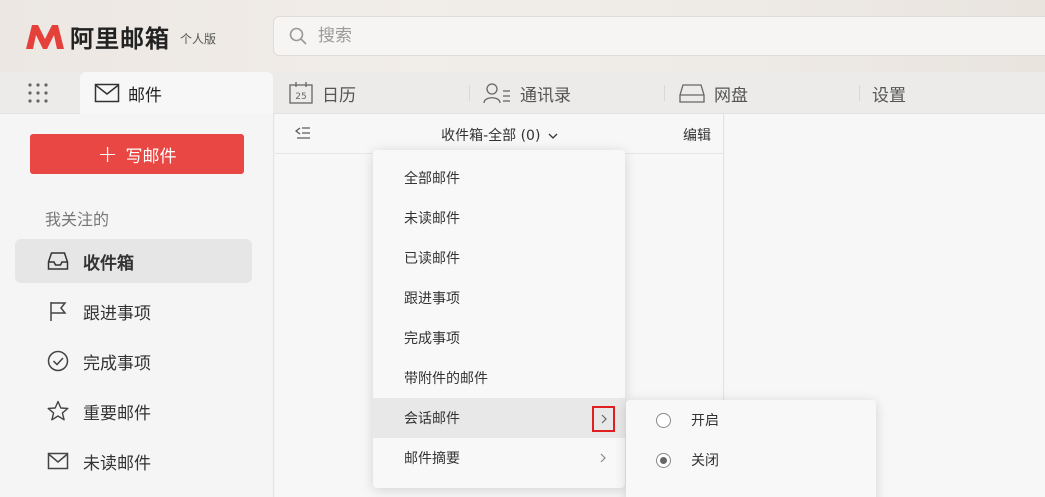 Image resolution: width=1045 pixels, height=497 pixels. Describe the element at coordinates (300, 97) in the screenshot. I see `calendar-icon-date: 25` at that location.